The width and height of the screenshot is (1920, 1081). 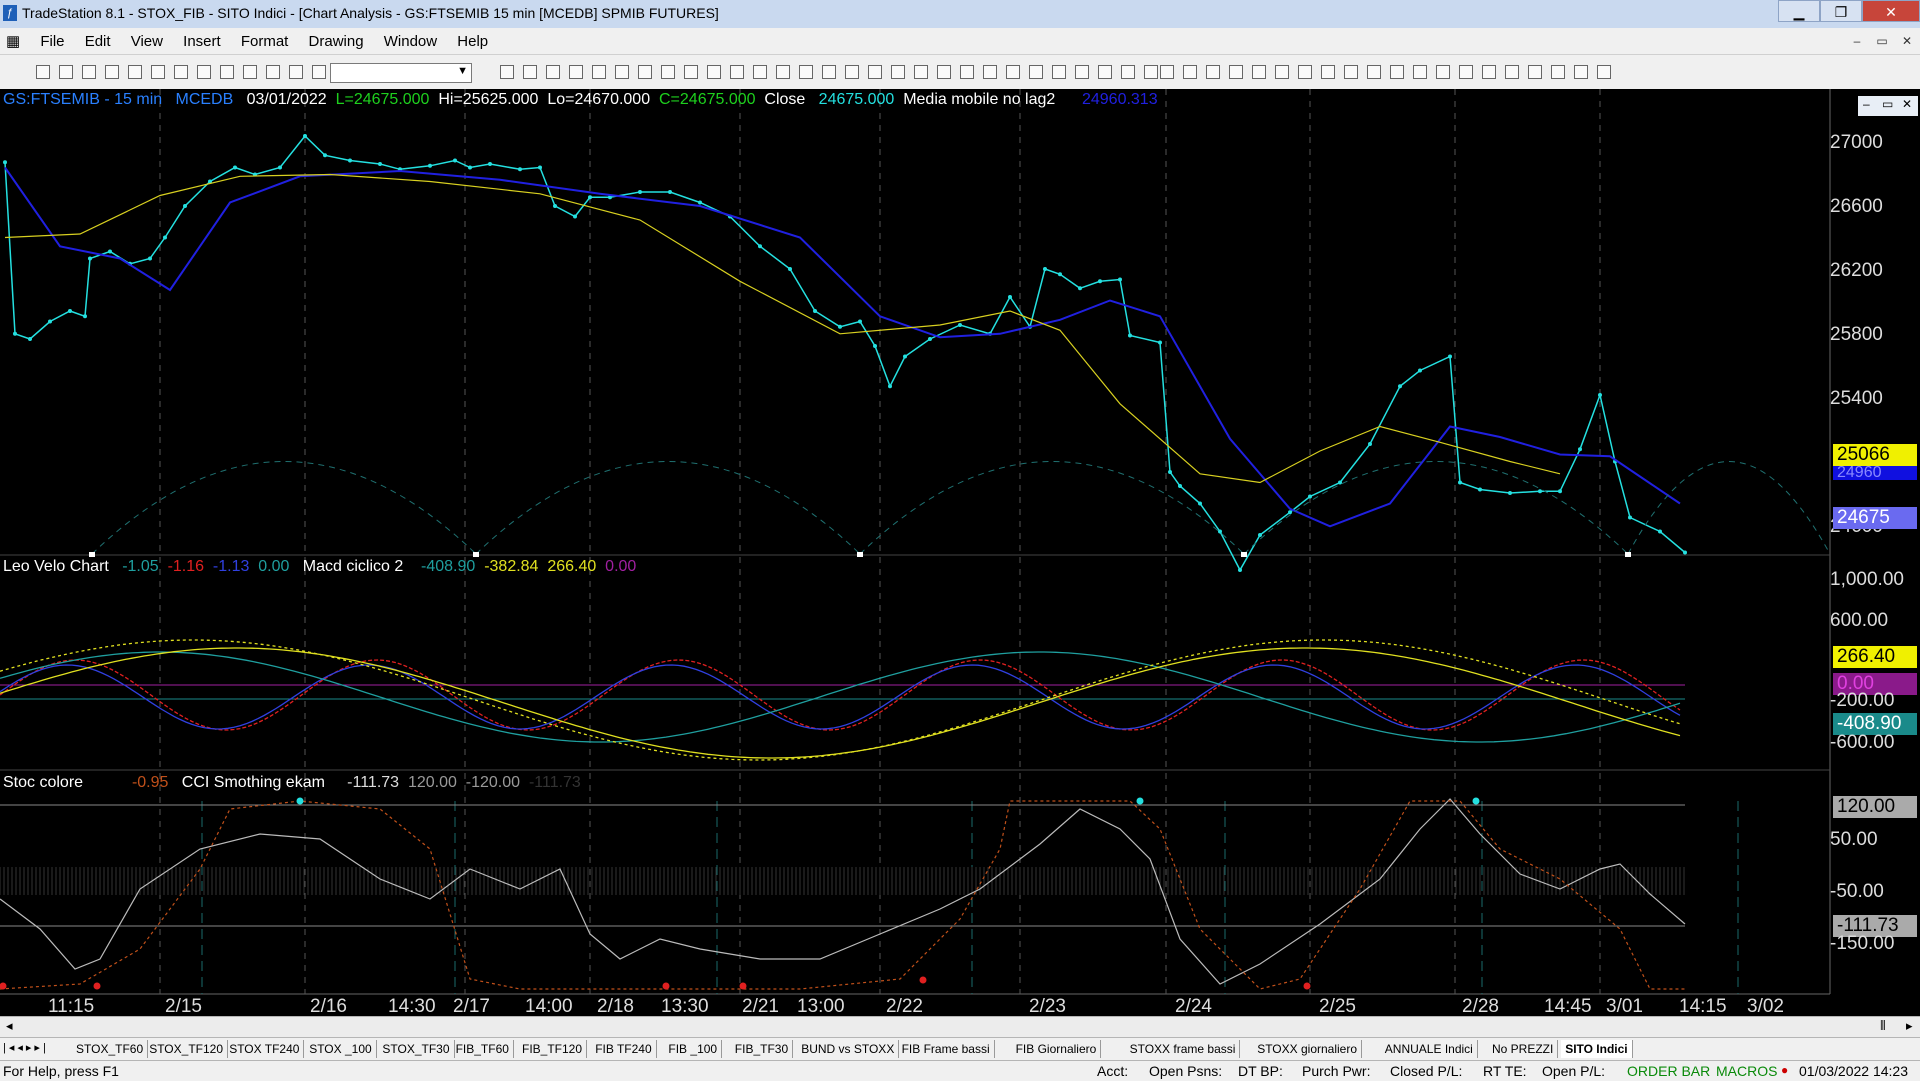 What do you see at coordinates (1668, 1071) in the screenshot?
I see `order-bar-button: ORDER BAR` at bounding box center [1668, 1071].